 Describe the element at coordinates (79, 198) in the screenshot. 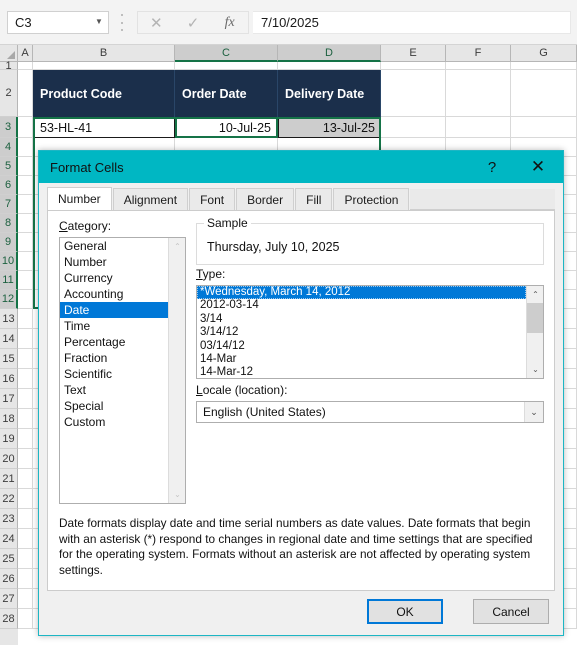

I see `tab-number: Number` at that location.